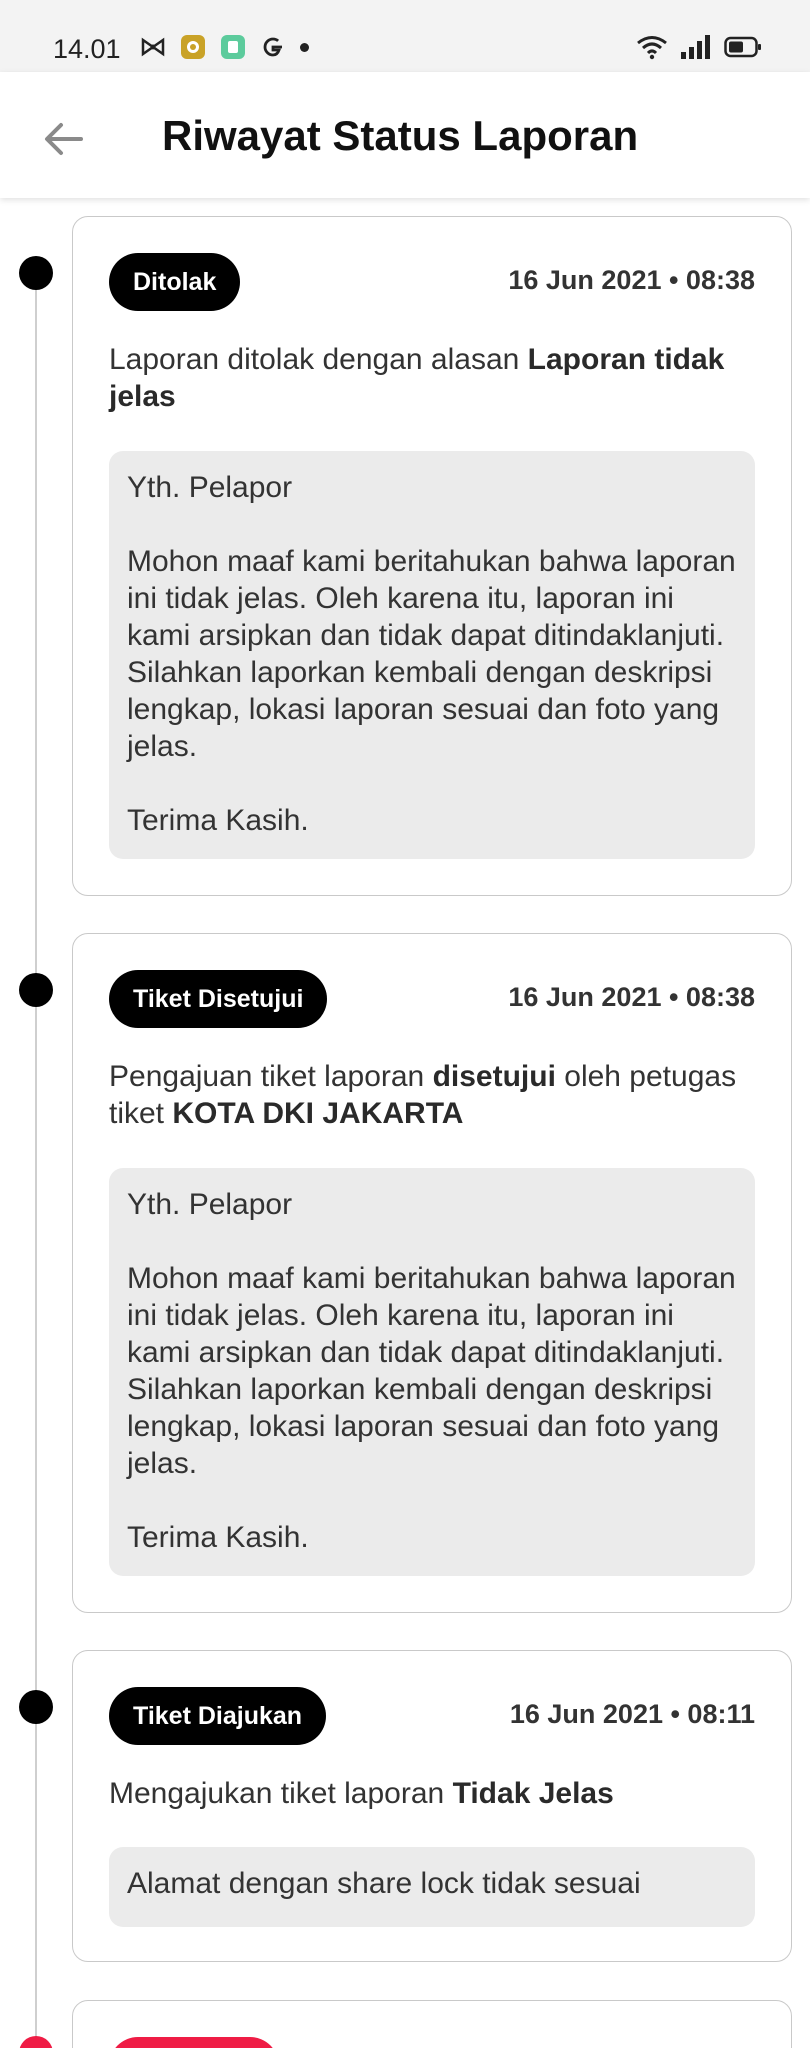  I want to click on status-description: Mengajukan tiket laporan Tidak Jelas, so click(432, 1793).